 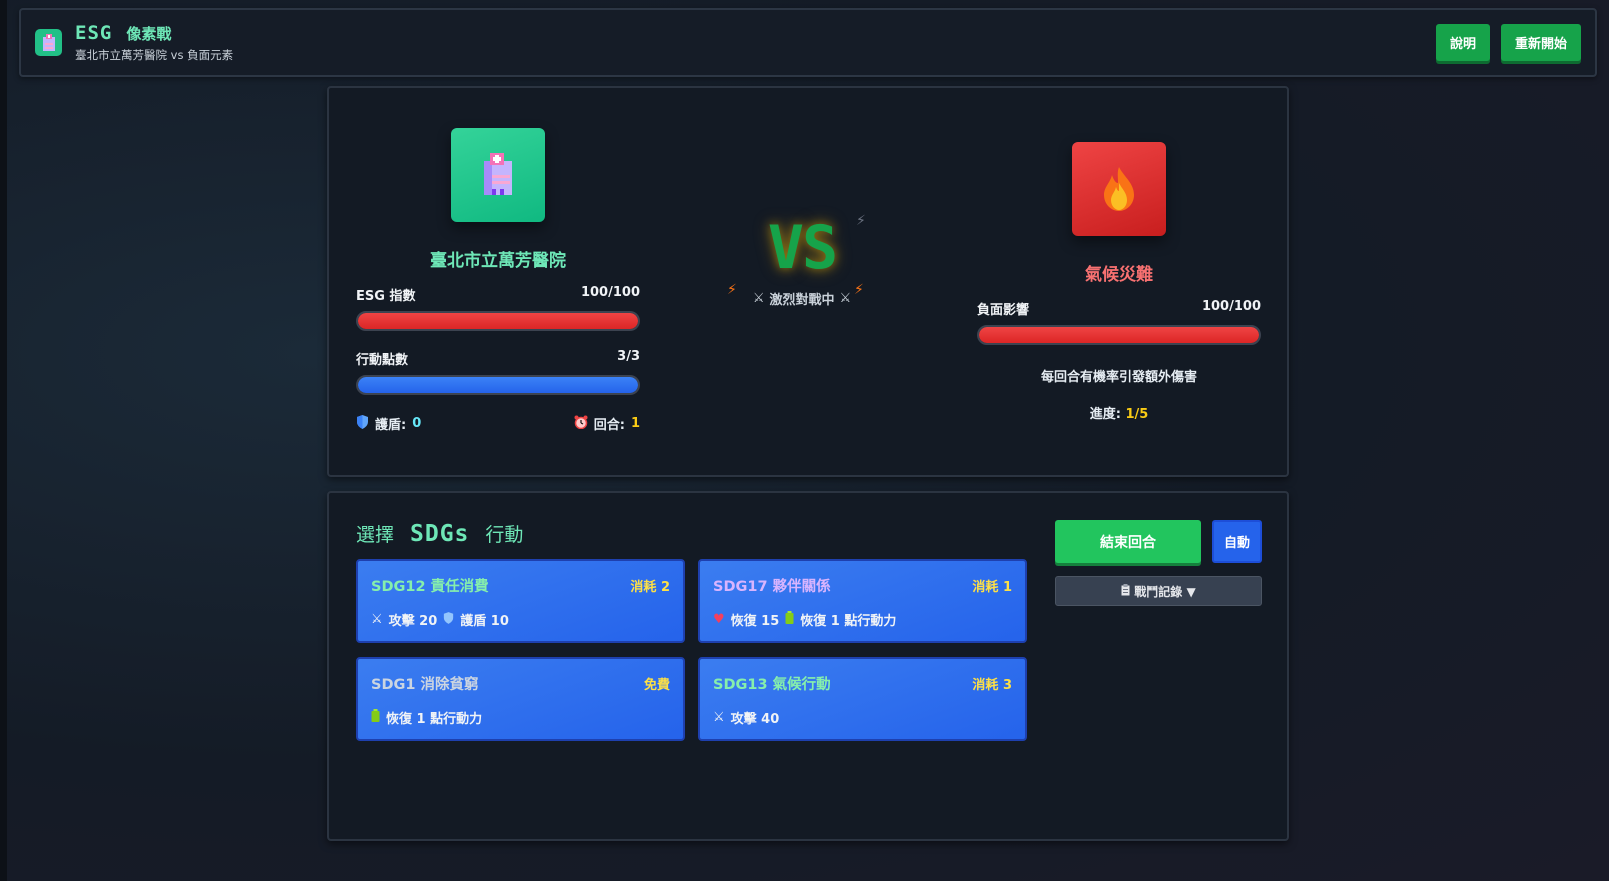 What do you see at coordinates (430, 587) in the screenshot?
I see `card-name: SDG12 責任消費` at bounding box center [430, 587].